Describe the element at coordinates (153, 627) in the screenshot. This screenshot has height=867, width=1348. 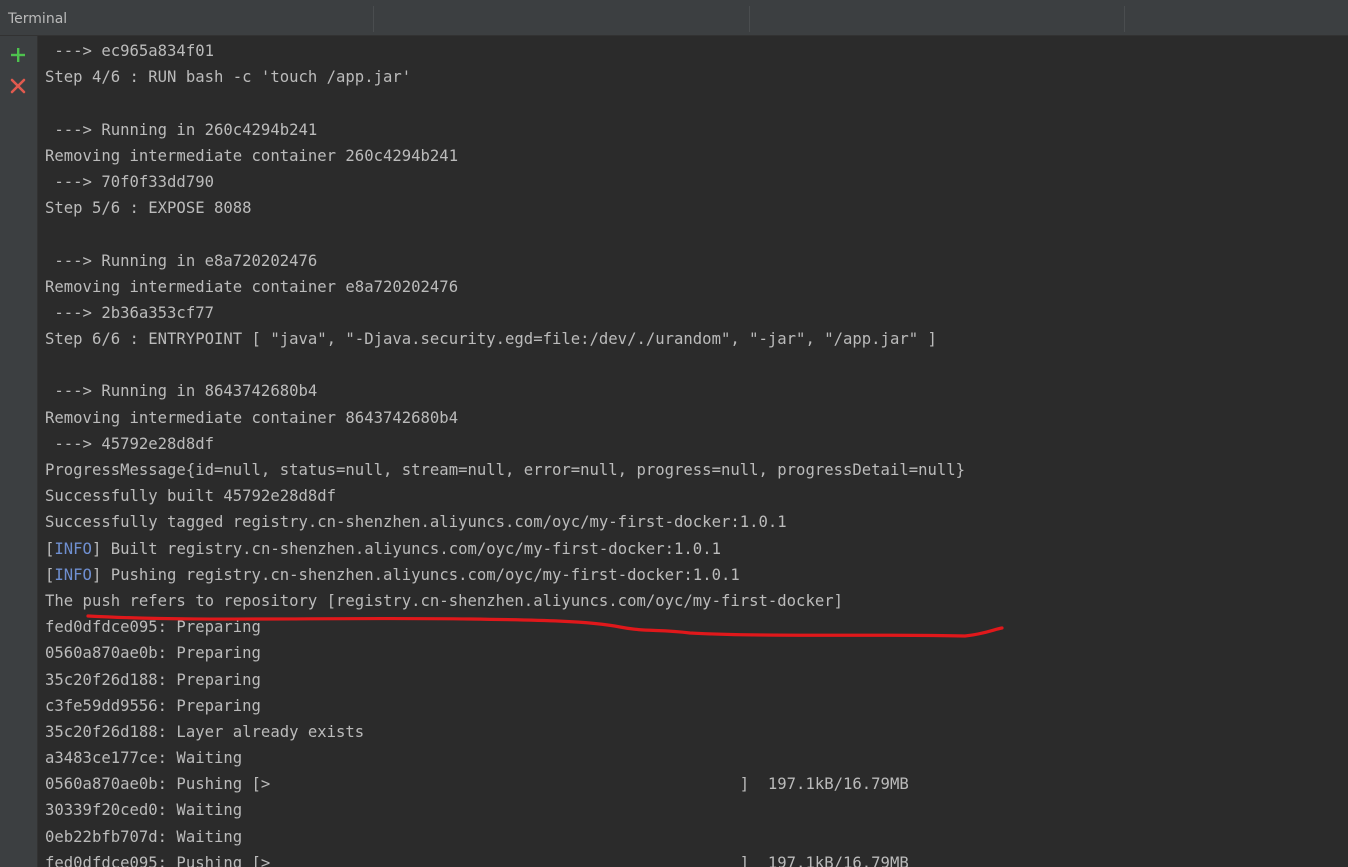
I see `terminal-line: fed0dfdce095: Preparing` at that location.